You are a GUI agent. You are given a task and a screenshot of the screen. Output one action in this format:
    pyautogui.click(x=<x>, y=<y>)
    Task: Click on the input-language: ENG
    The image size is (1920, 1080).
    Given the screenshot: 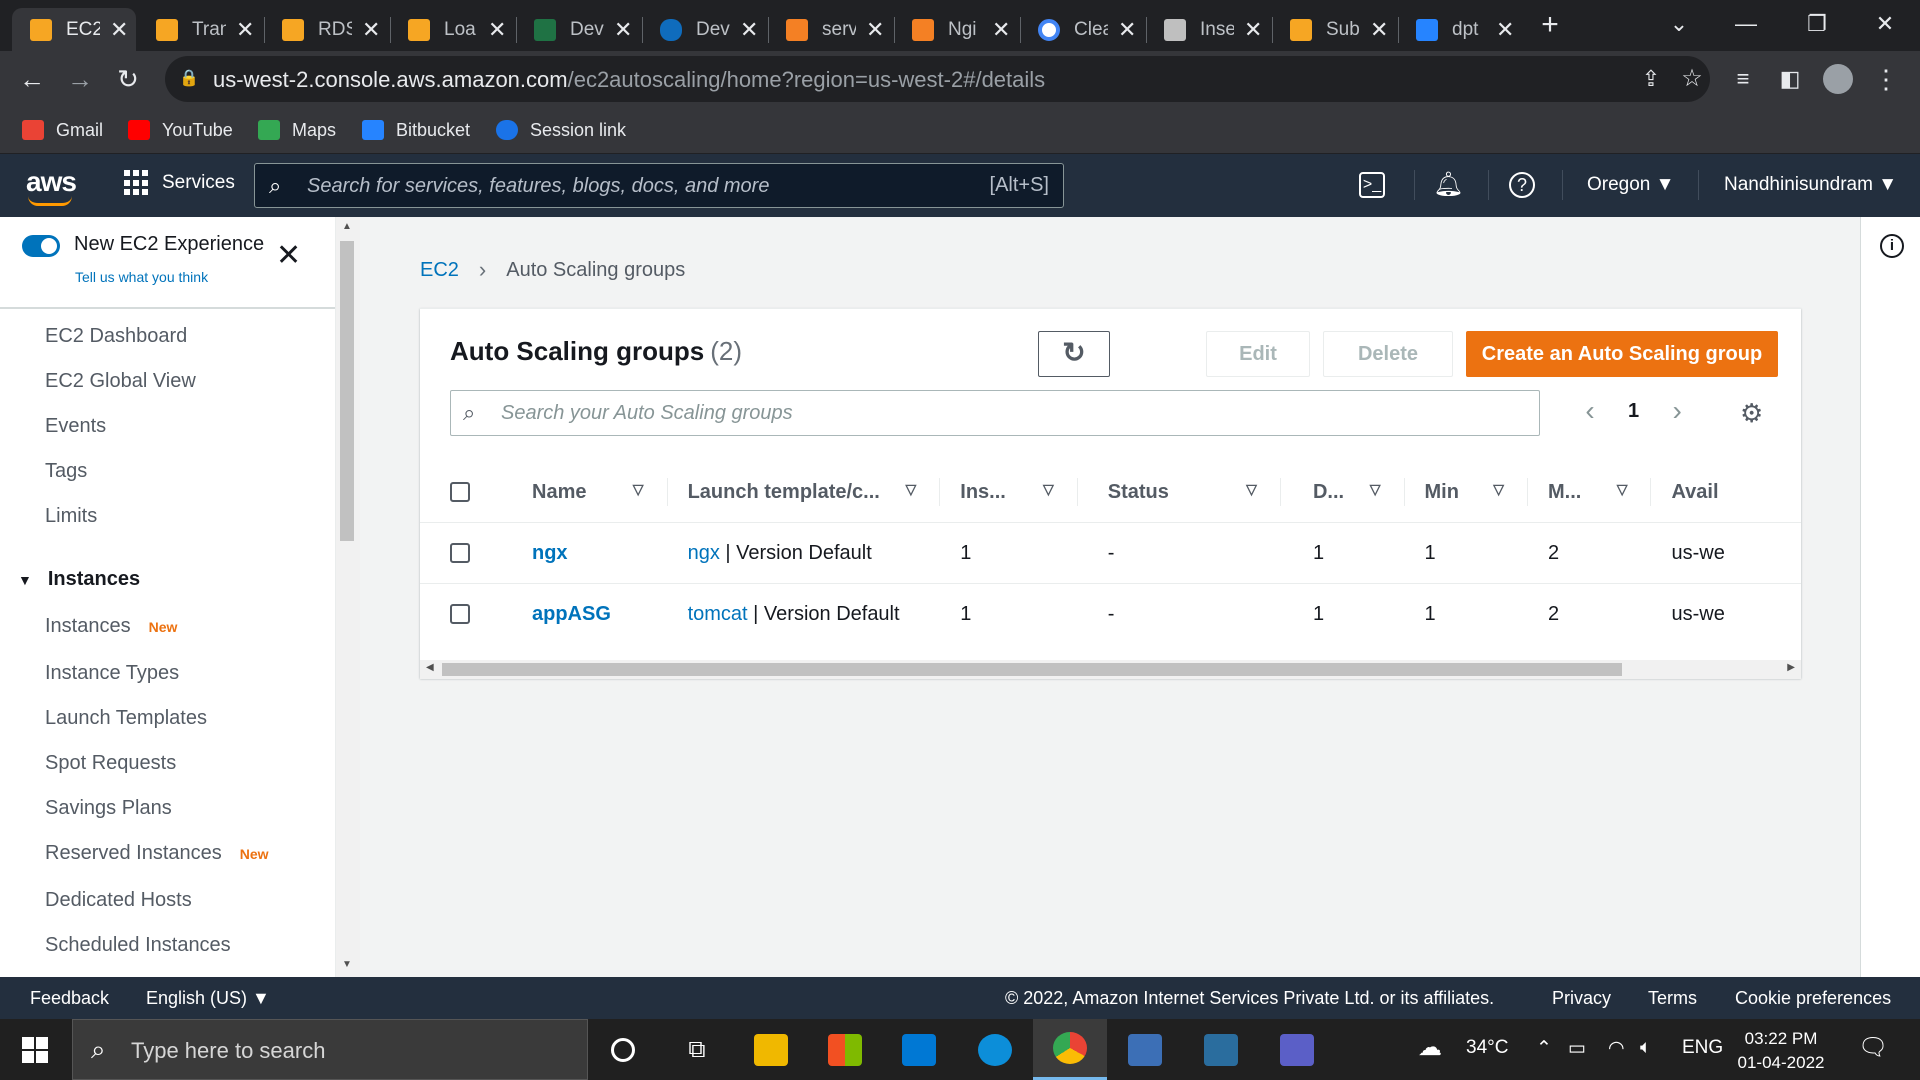 What is the action you would take?
    pyautogui.click(x=1702, y=1048)
    